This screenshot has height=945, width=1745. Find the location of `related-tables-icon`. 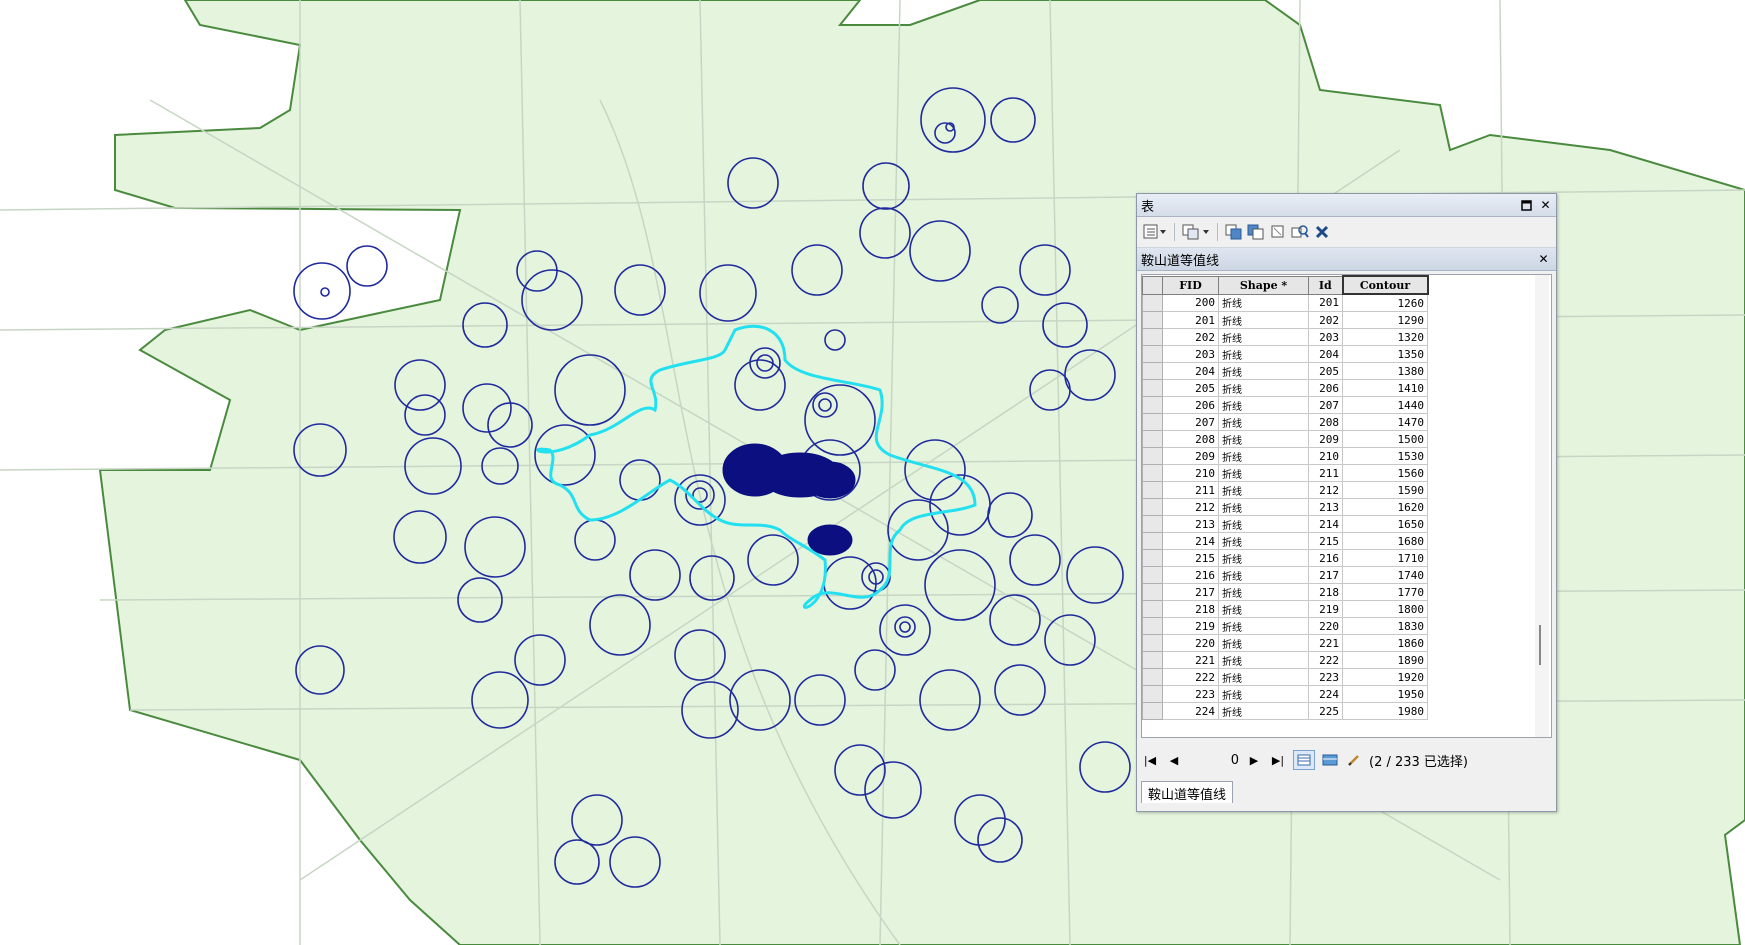

related-tables-icon is located at coordinates (1196, 232).